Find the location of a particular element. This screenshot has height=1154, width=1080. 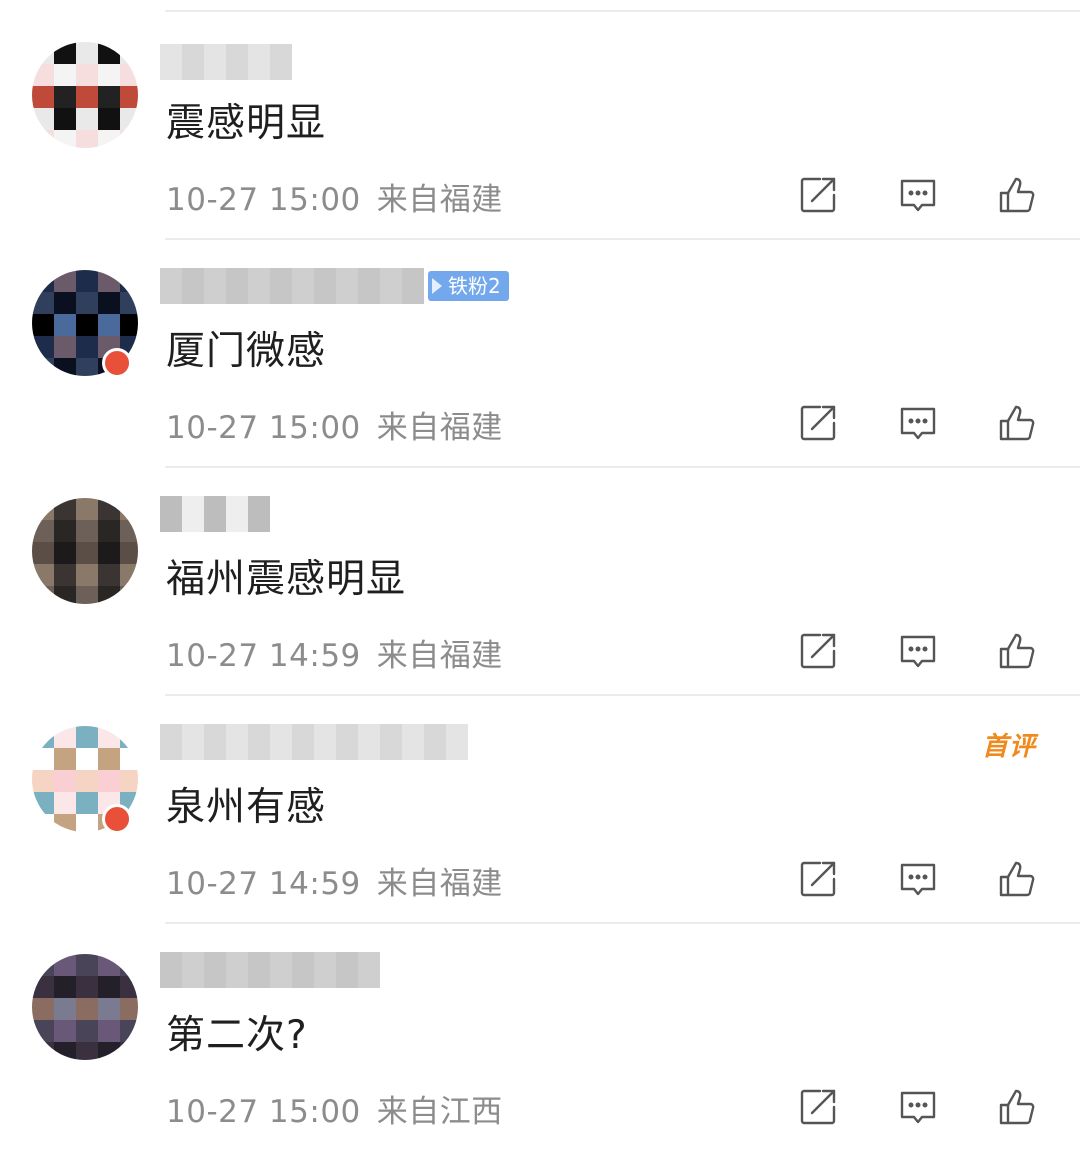

first-comment-badge: 首评 is located at coordinates (1008, 747).